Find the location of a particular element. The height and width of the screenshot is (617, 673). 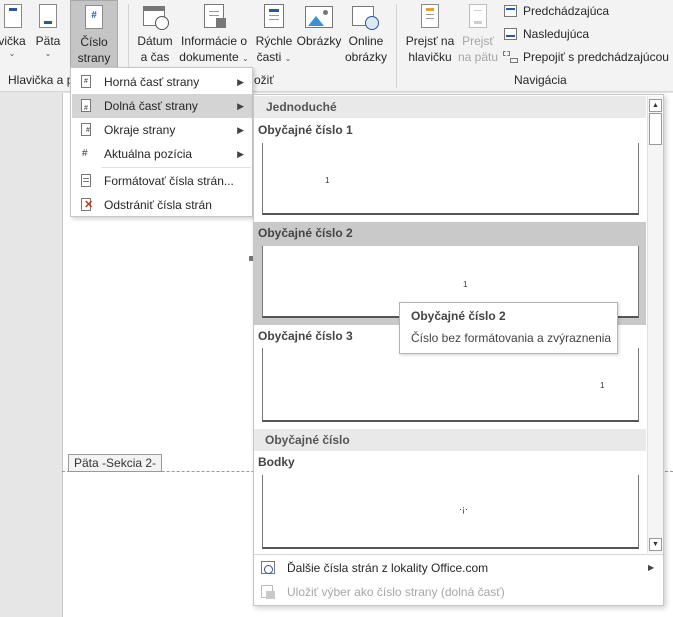

gallery-item-dots: Bodky ·¡· is located at coordinates (450, 501).